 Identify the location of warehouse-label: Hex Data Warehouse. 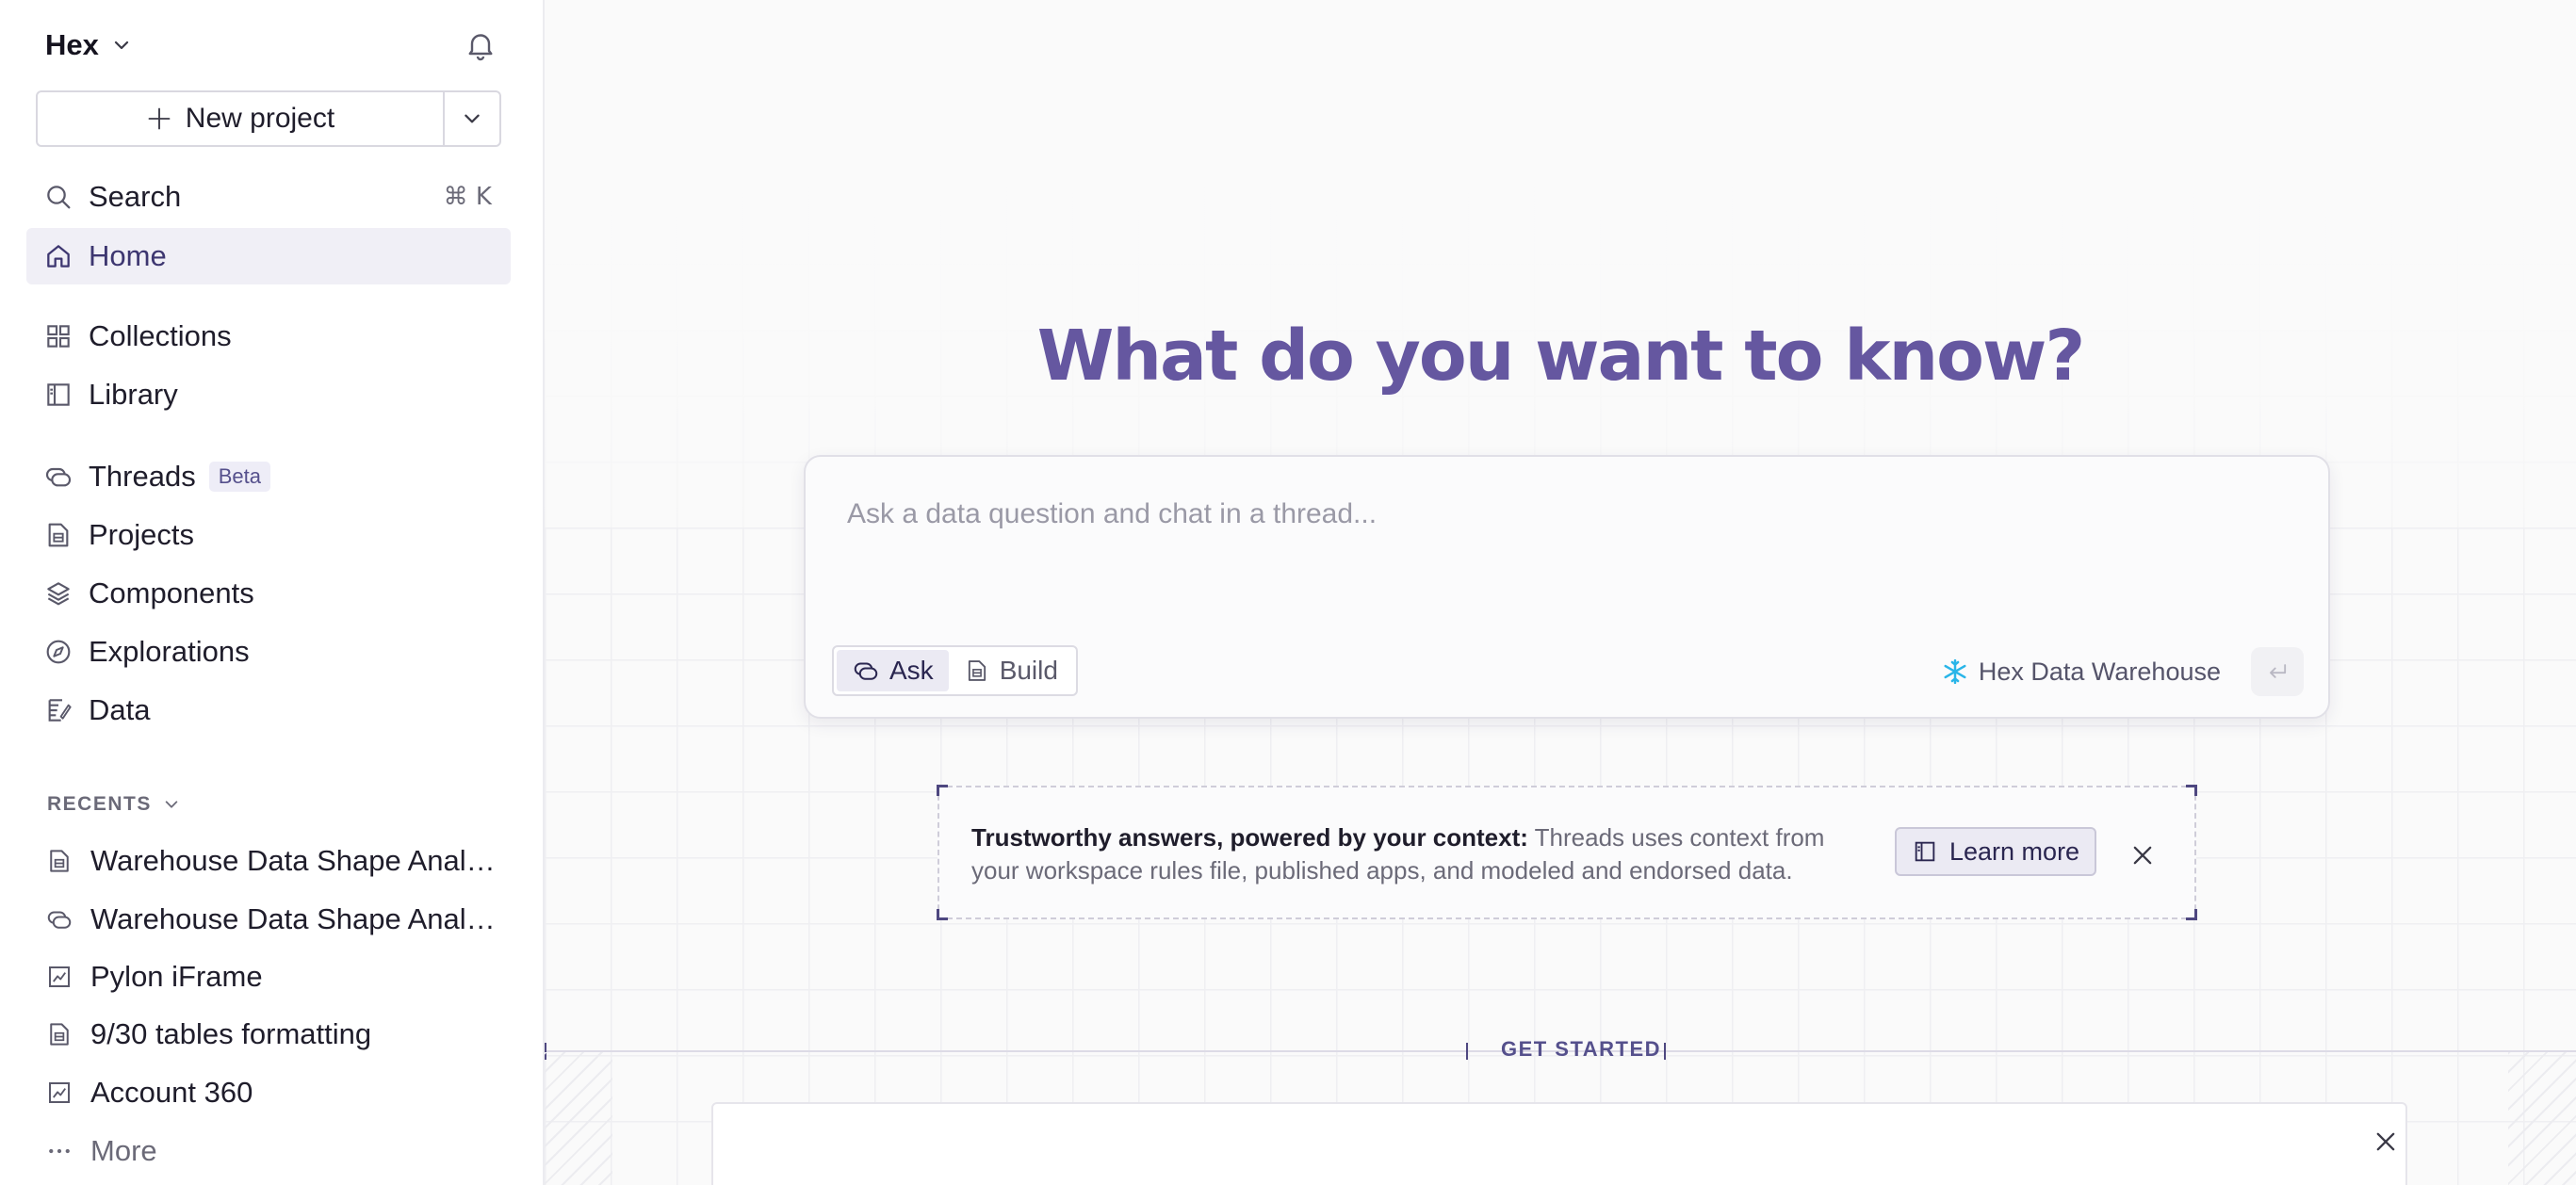
(2099, 671).